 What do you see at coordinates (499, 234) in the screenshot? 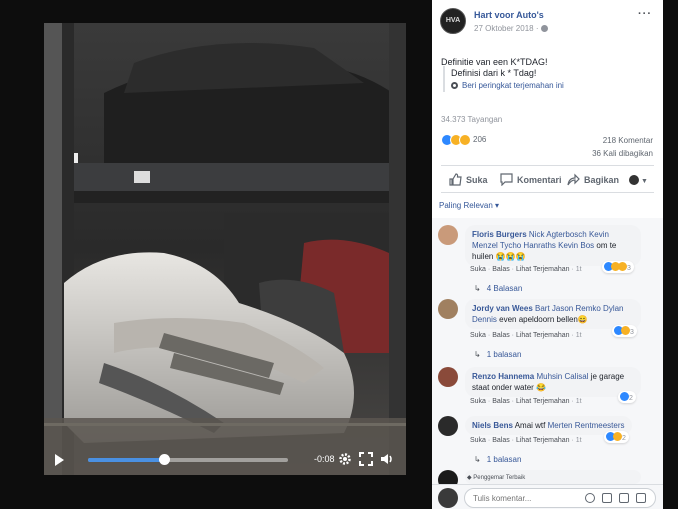
I see `commenter-name: Floris Burgers` at bounding box center [499, 234].